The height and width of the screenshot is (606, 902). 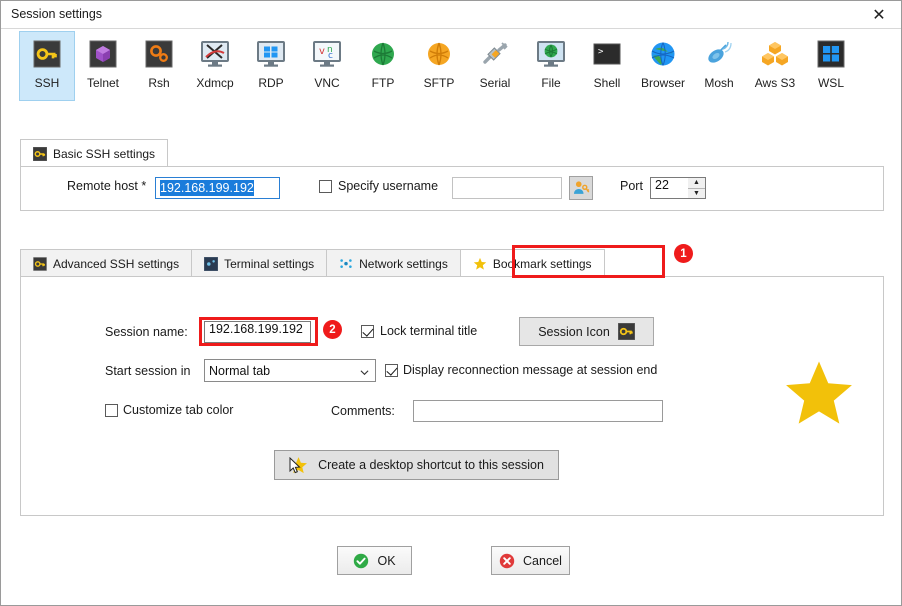 What do you see at coordinates (391, 370) in the screenshot?
I see `display-reconnection-checkbox-box` at bounding box center [391, 370].